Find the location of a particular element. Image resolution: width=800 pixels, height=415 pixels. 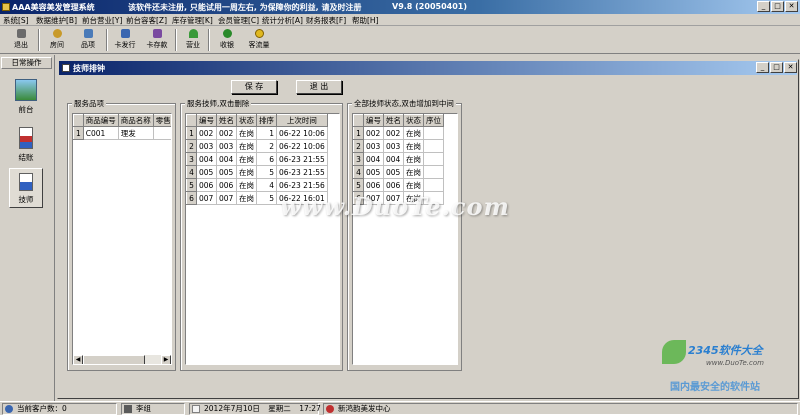

table-cell: C001 is located at coordinates (101, 133).